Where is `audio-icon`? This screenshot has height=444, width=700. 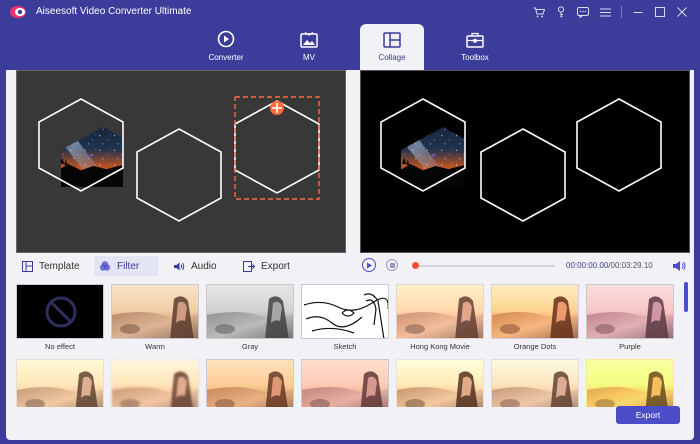 audio-icon is located at coordinates (179, 266).